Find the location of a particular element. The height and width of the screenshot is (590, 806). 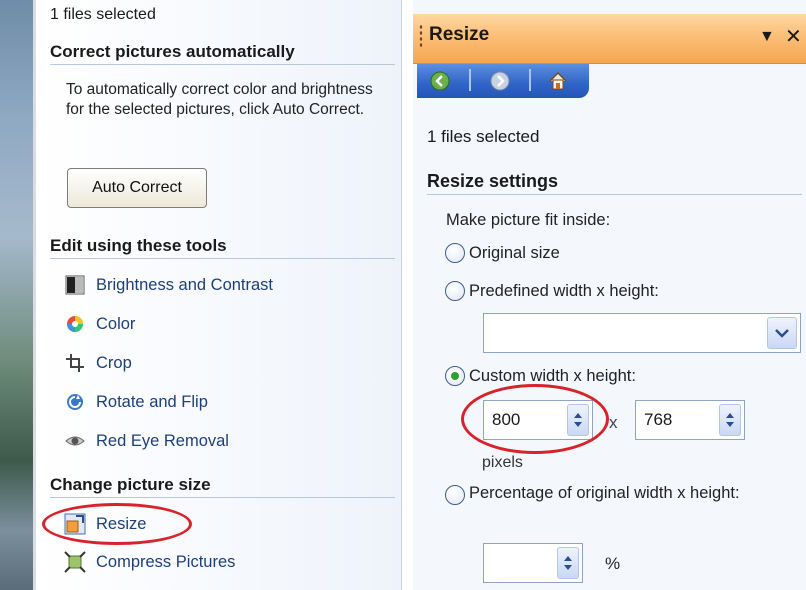

units-label: pixels is located at coordinates (502, 462).